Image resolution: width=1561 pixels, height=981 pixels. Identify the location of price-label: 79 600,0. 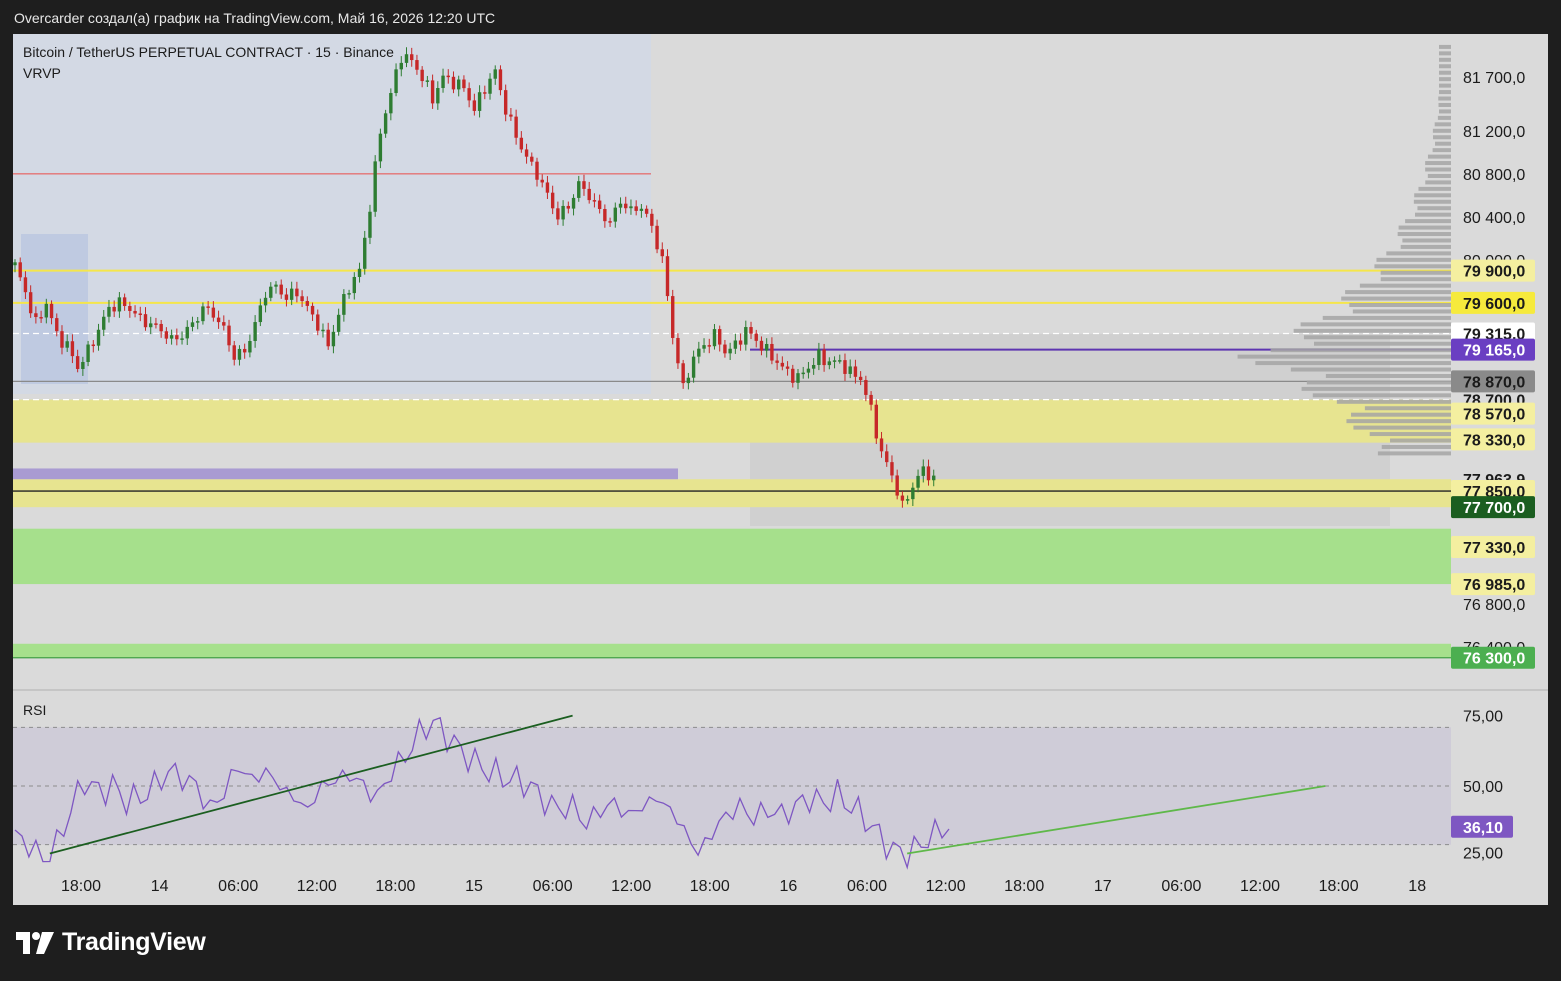
(1494, 304).